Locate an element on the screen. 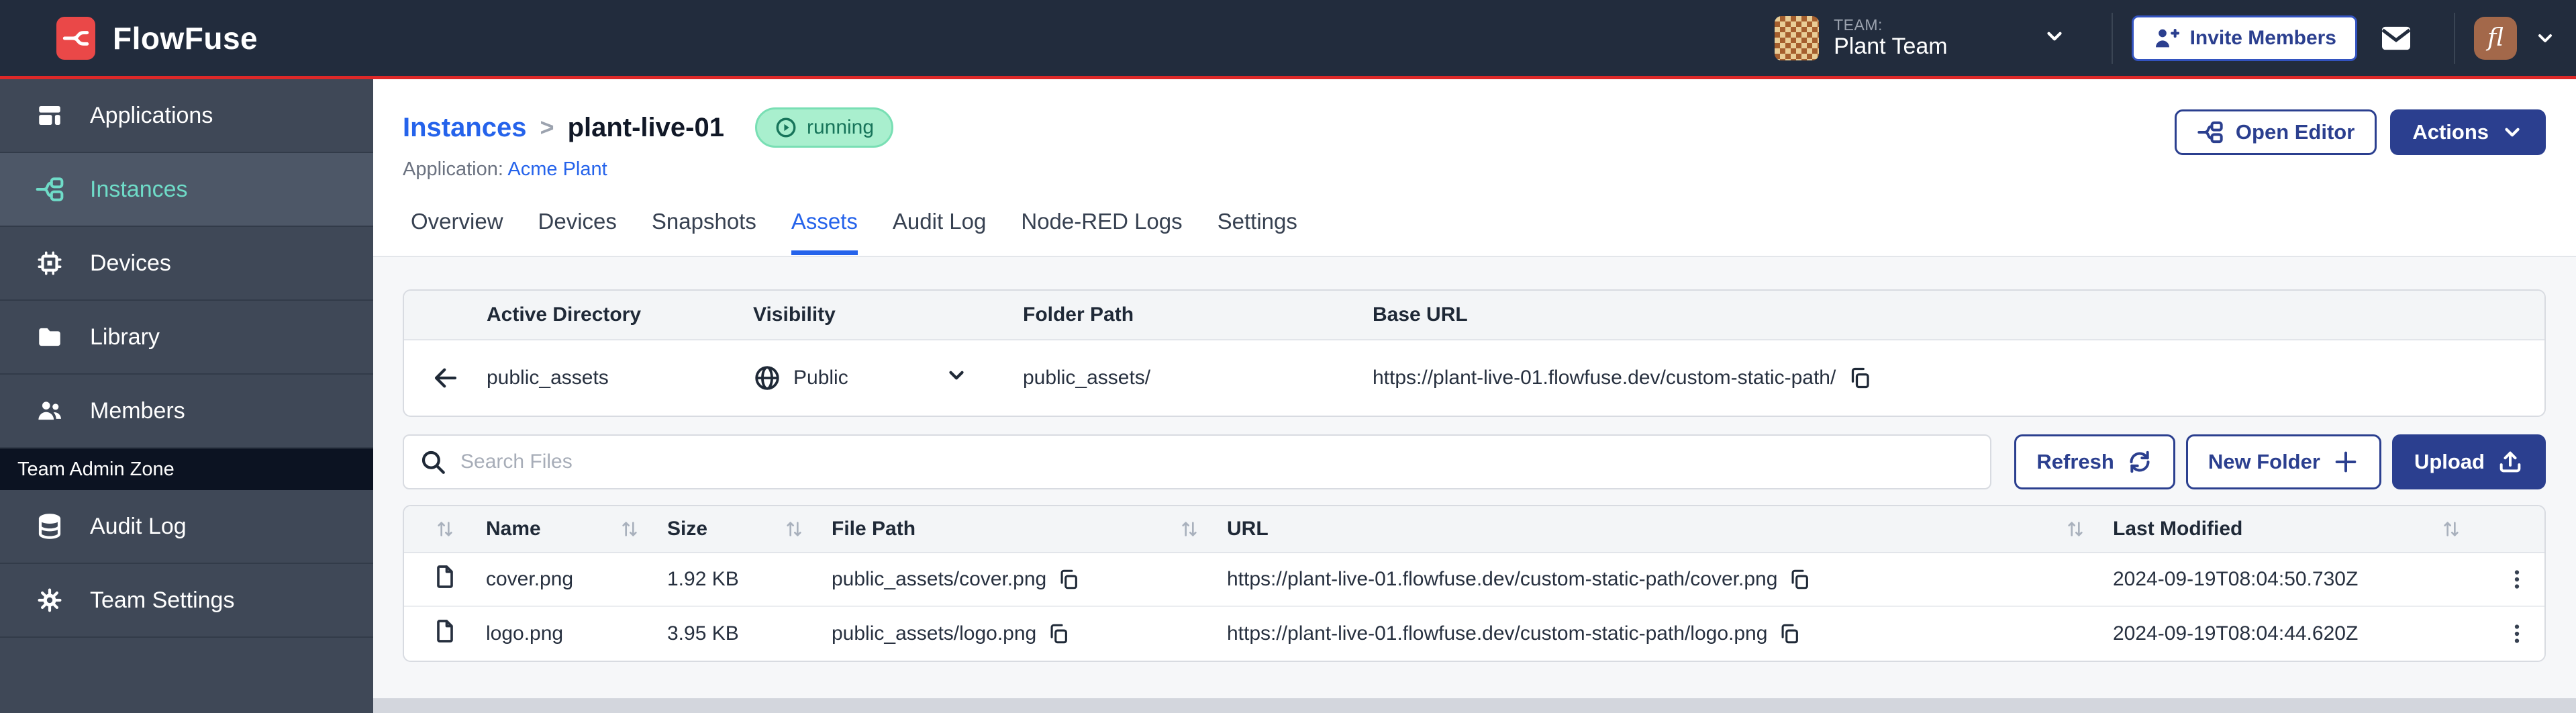 The height and width of the screenshot is (713, 2576). team-selector: TEAM: Plant Team is located at coordinates (1933, 37).